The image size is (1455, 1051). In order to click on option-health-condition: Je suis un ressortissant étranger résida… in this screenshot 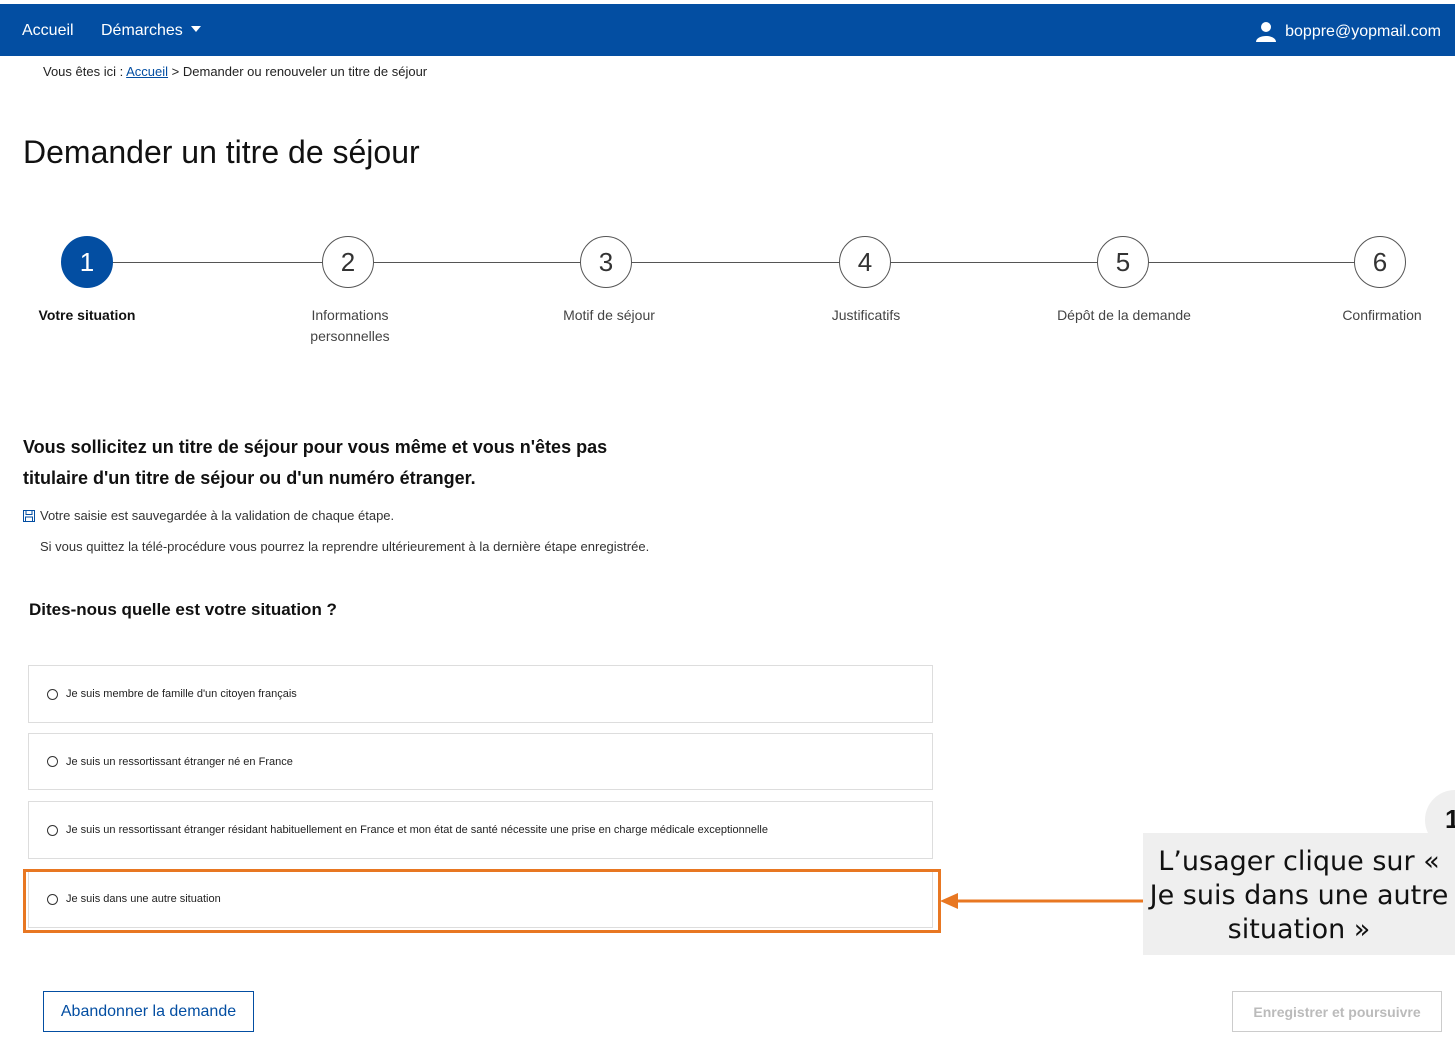, I will do `click(480, 830)`.